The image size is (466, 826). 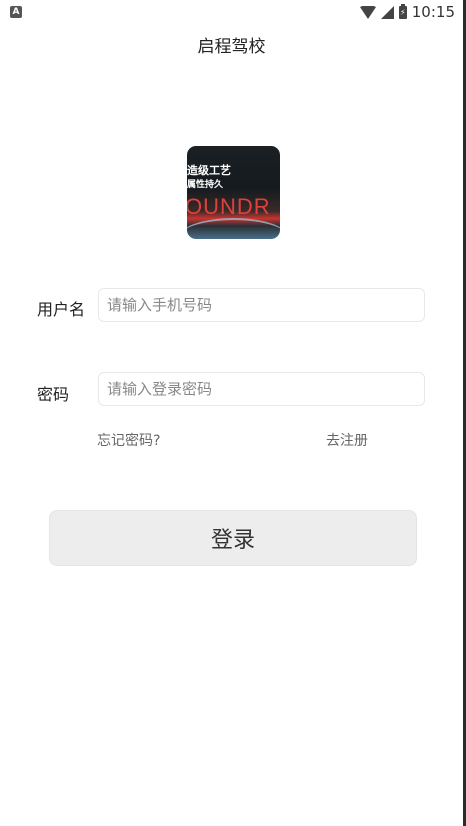 What do you see at coordinates (233, 192) in the screenshot?
I see `app-logo: 造级工艺 属性持久 OUNDR` at bounding box center [233, 192].